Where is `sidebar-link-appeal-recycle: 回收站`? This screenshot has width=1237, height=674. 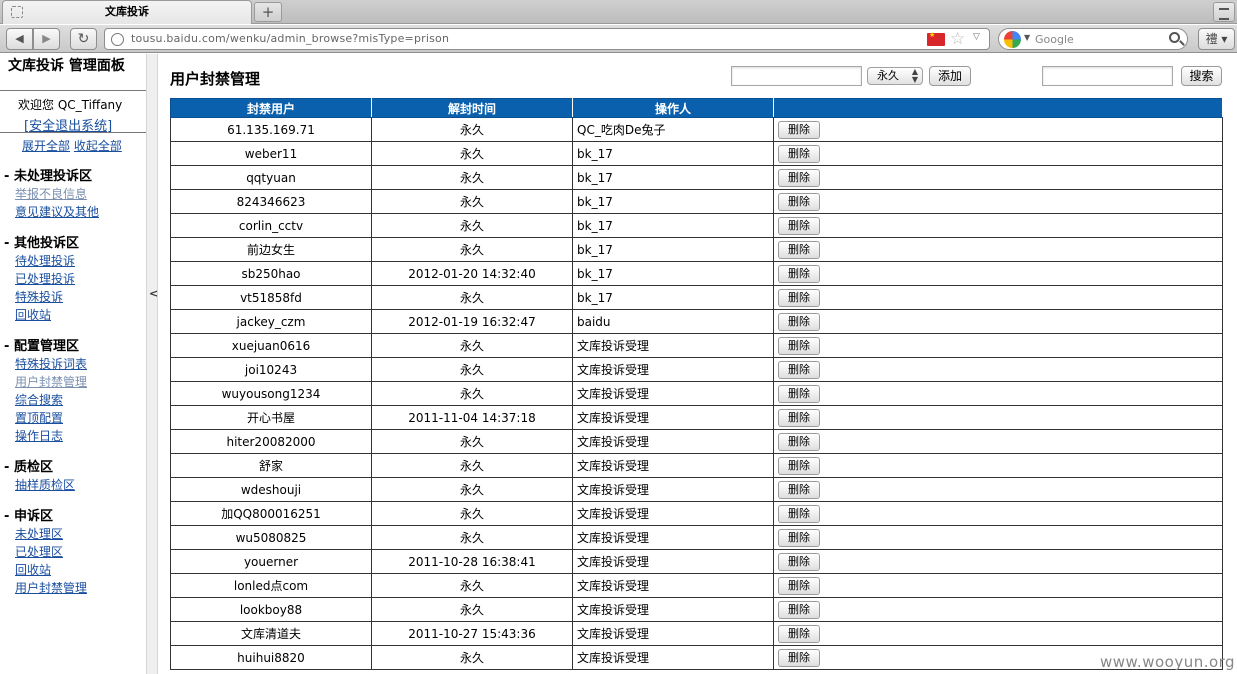
sidebar-link-appeal-recycle: 回收站 is located at coordinates (33, 569).